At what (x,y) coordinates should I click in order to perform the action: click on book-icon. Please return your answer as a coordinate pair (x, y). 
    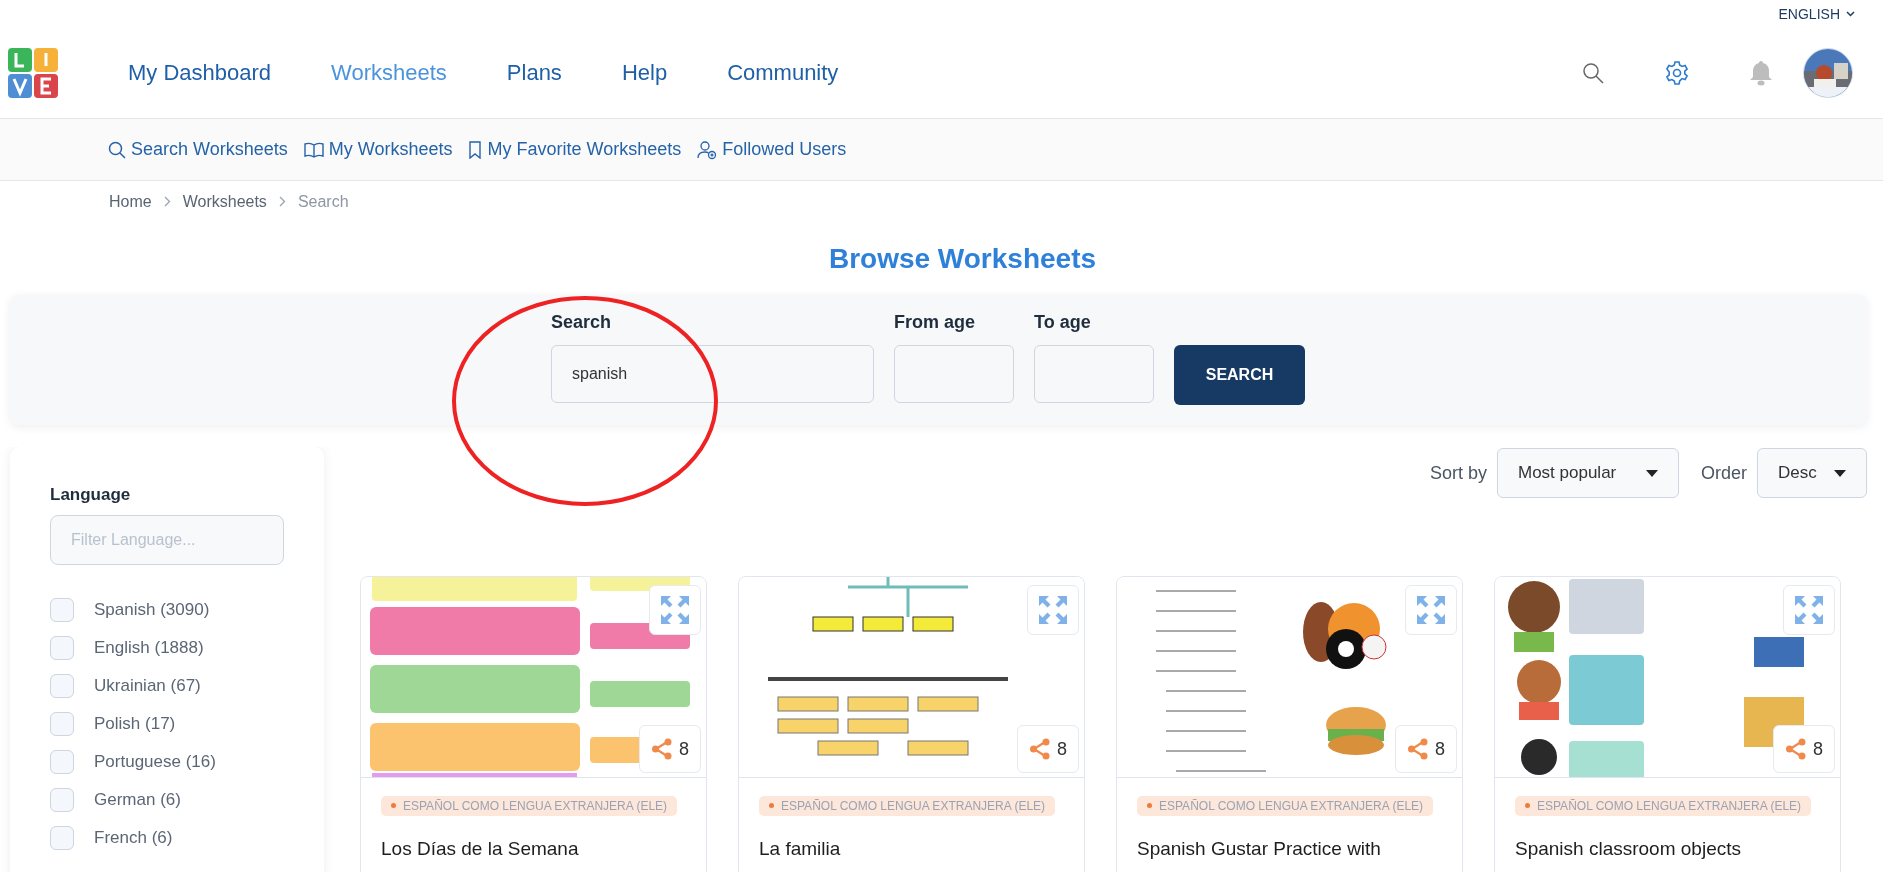
    Looking at the image, I should click on (313, 149).